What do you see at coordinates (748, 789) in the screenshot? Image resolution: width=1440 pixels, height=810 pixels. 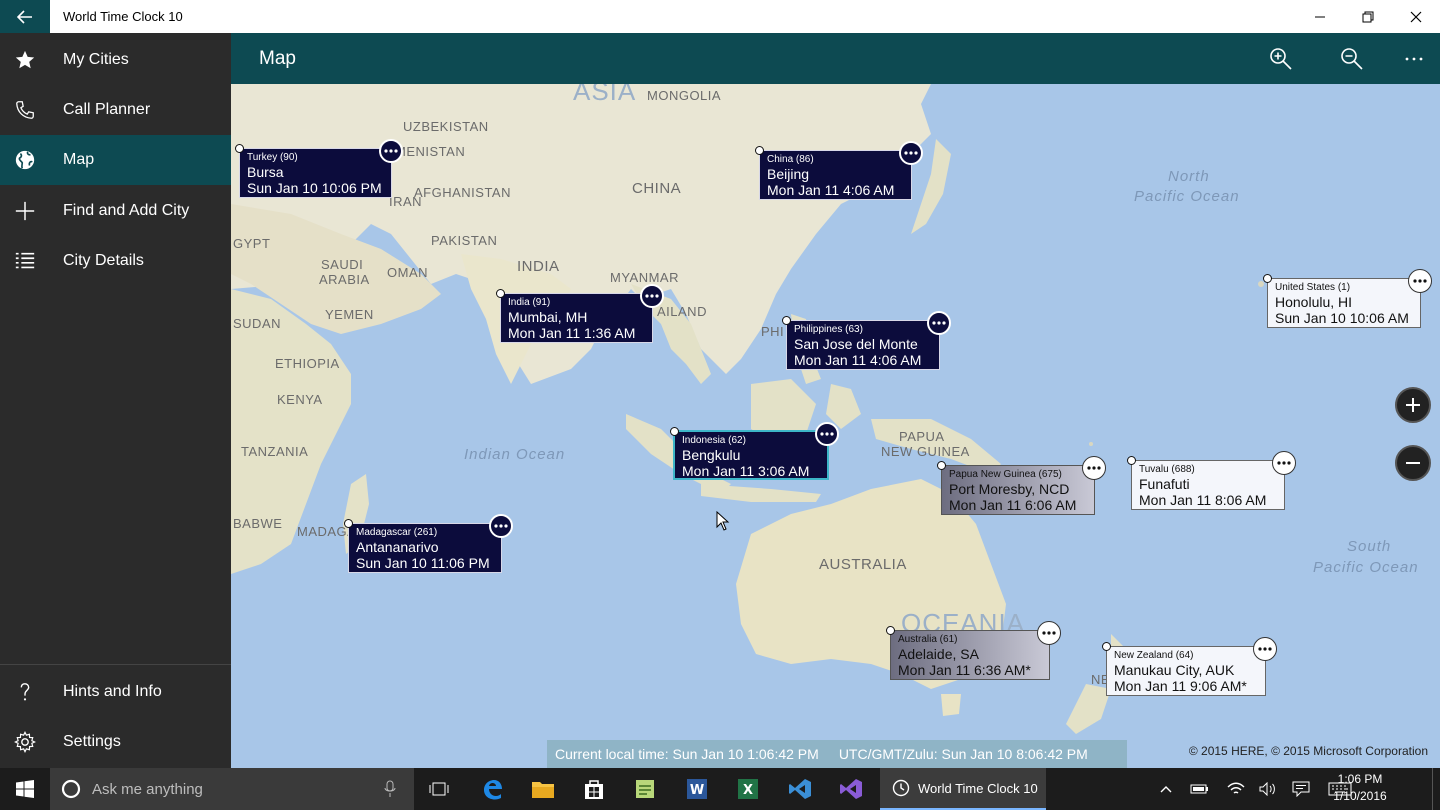 I see `excel-button: X` at bounding box center [748, 789].